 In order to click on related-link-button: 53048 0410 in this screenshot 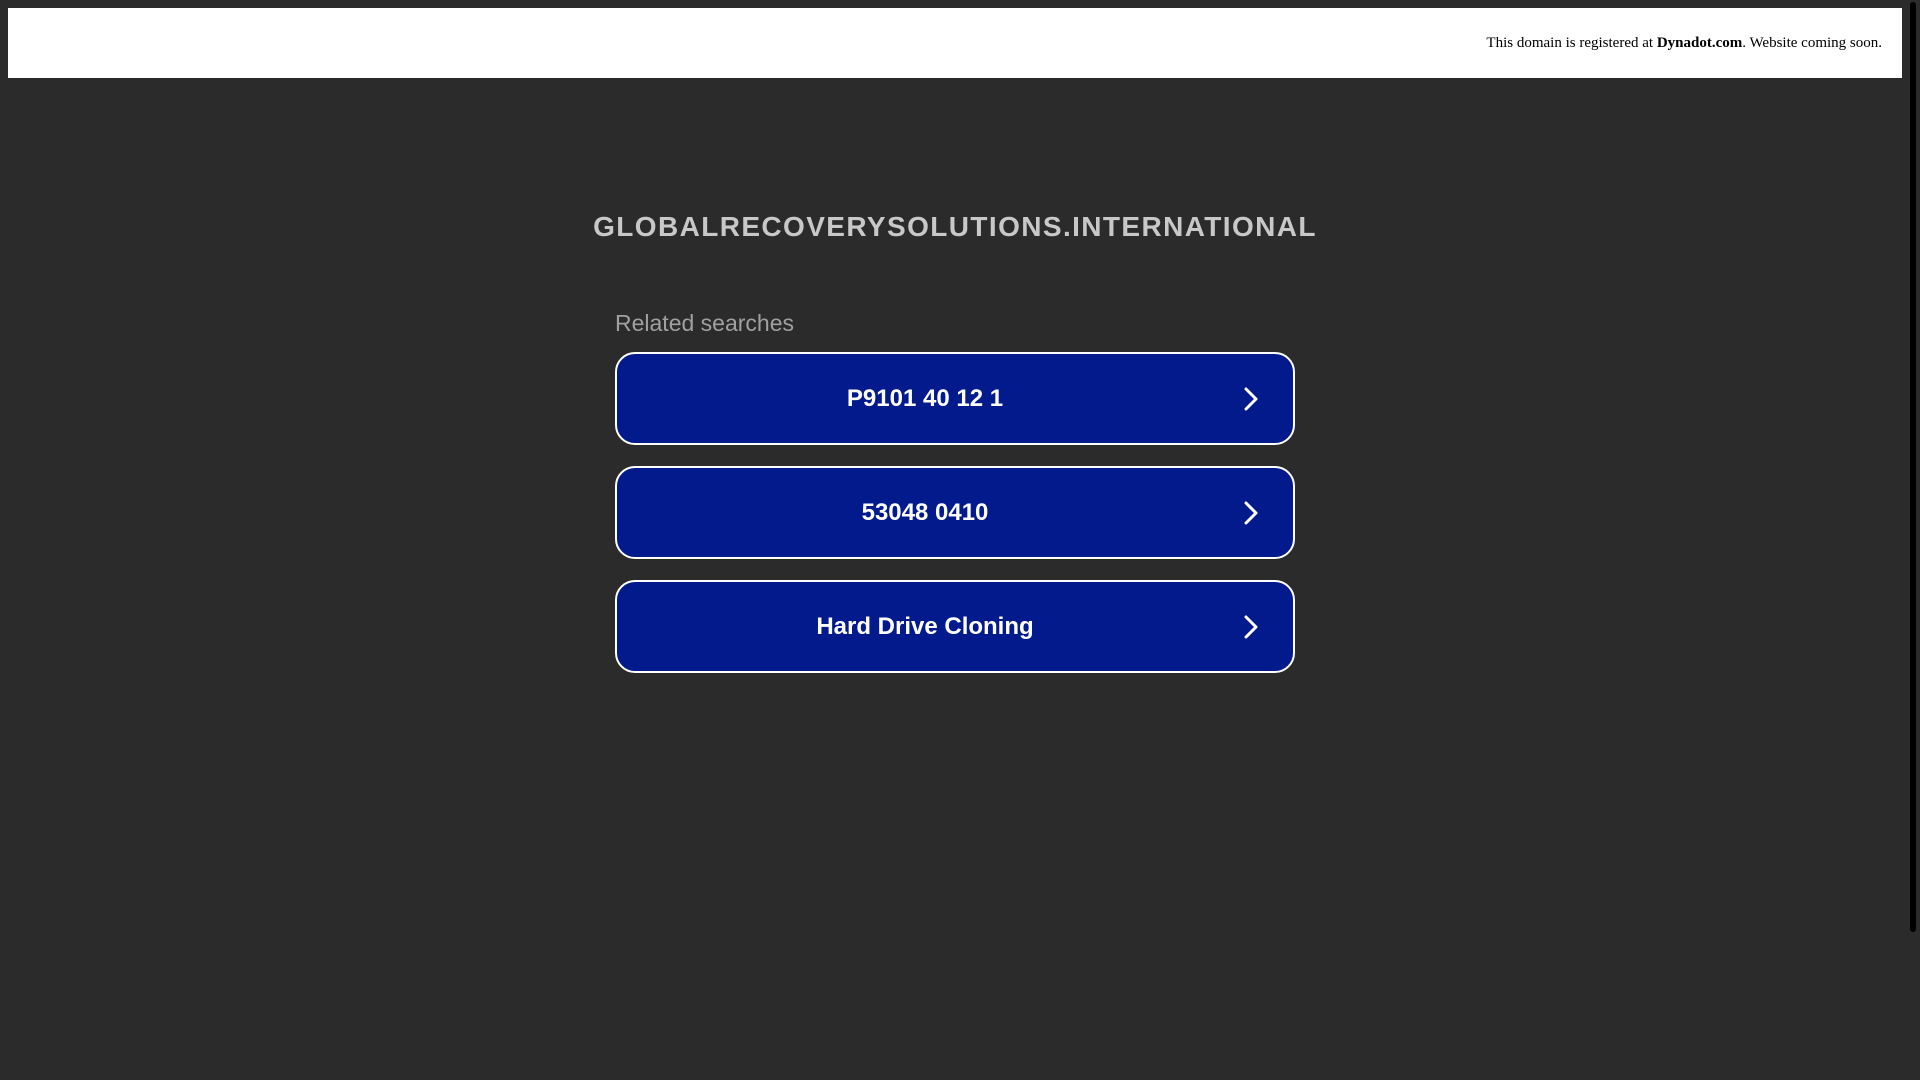, I will do `click(955, 512)`.